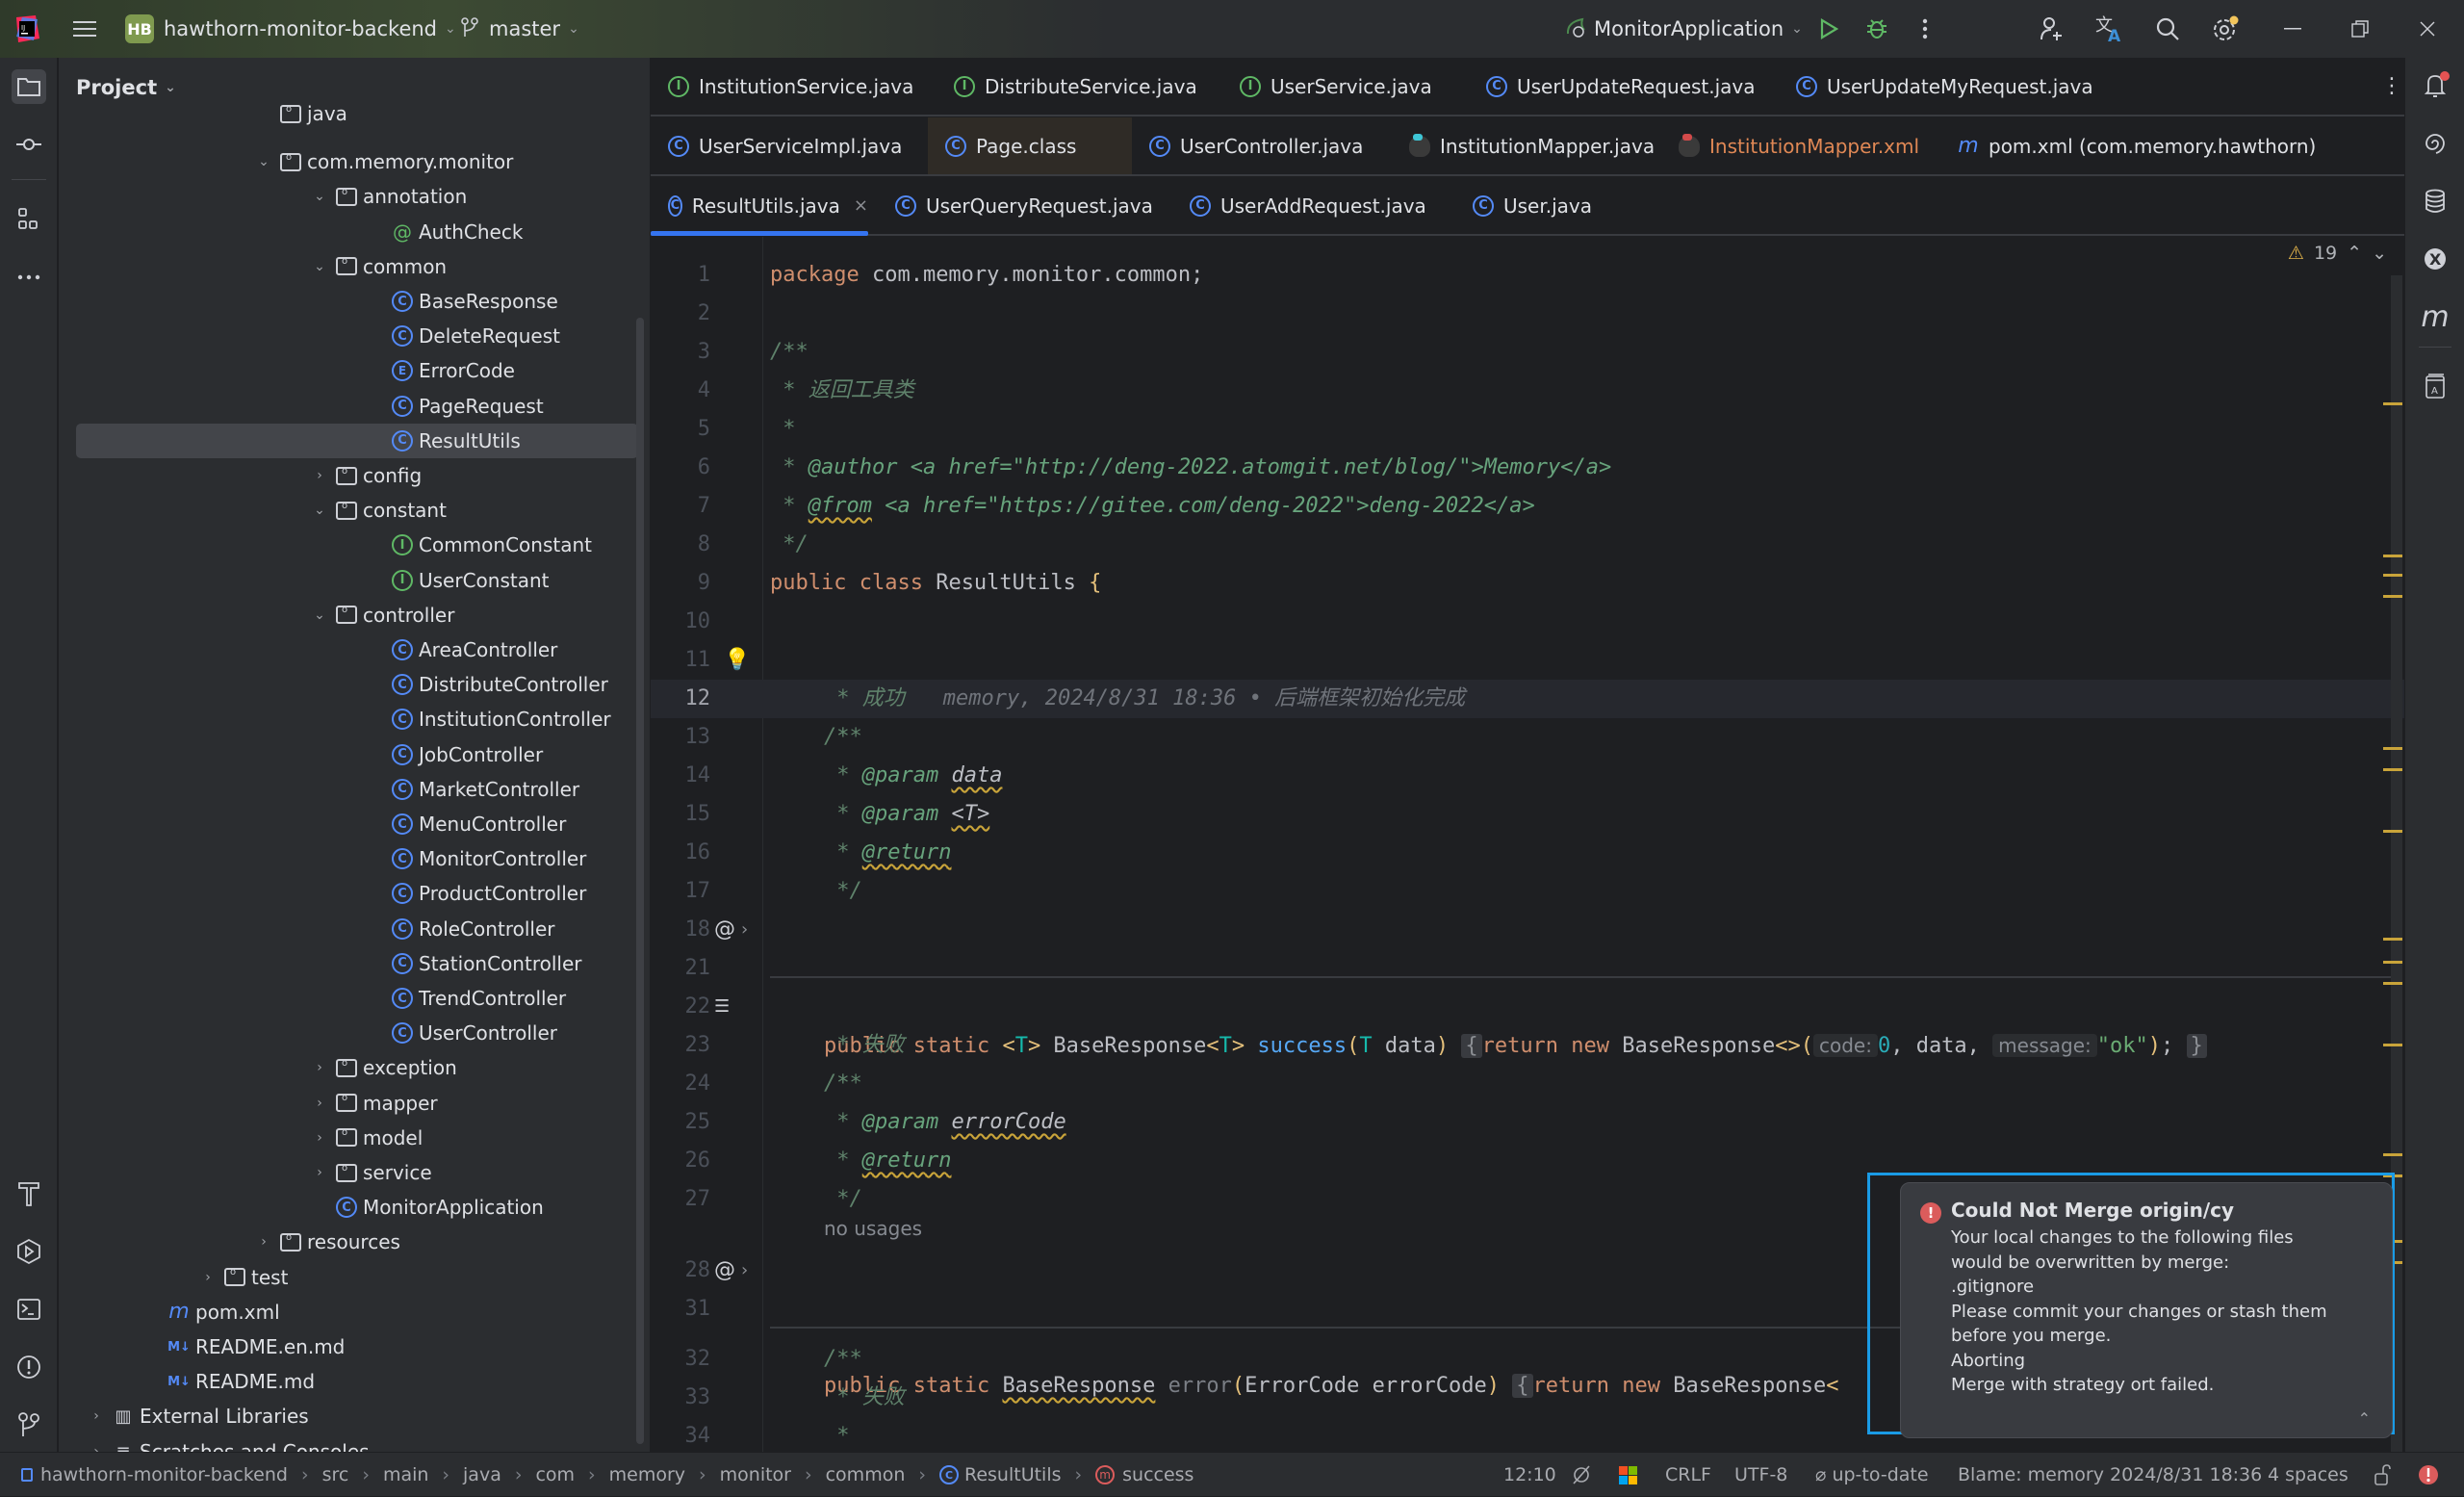 The image size is (2464, 1497). What do you see at coordinates (84, 28) in the screenshot?
I see `main-menu-icon` at bounding box center [84, 28].